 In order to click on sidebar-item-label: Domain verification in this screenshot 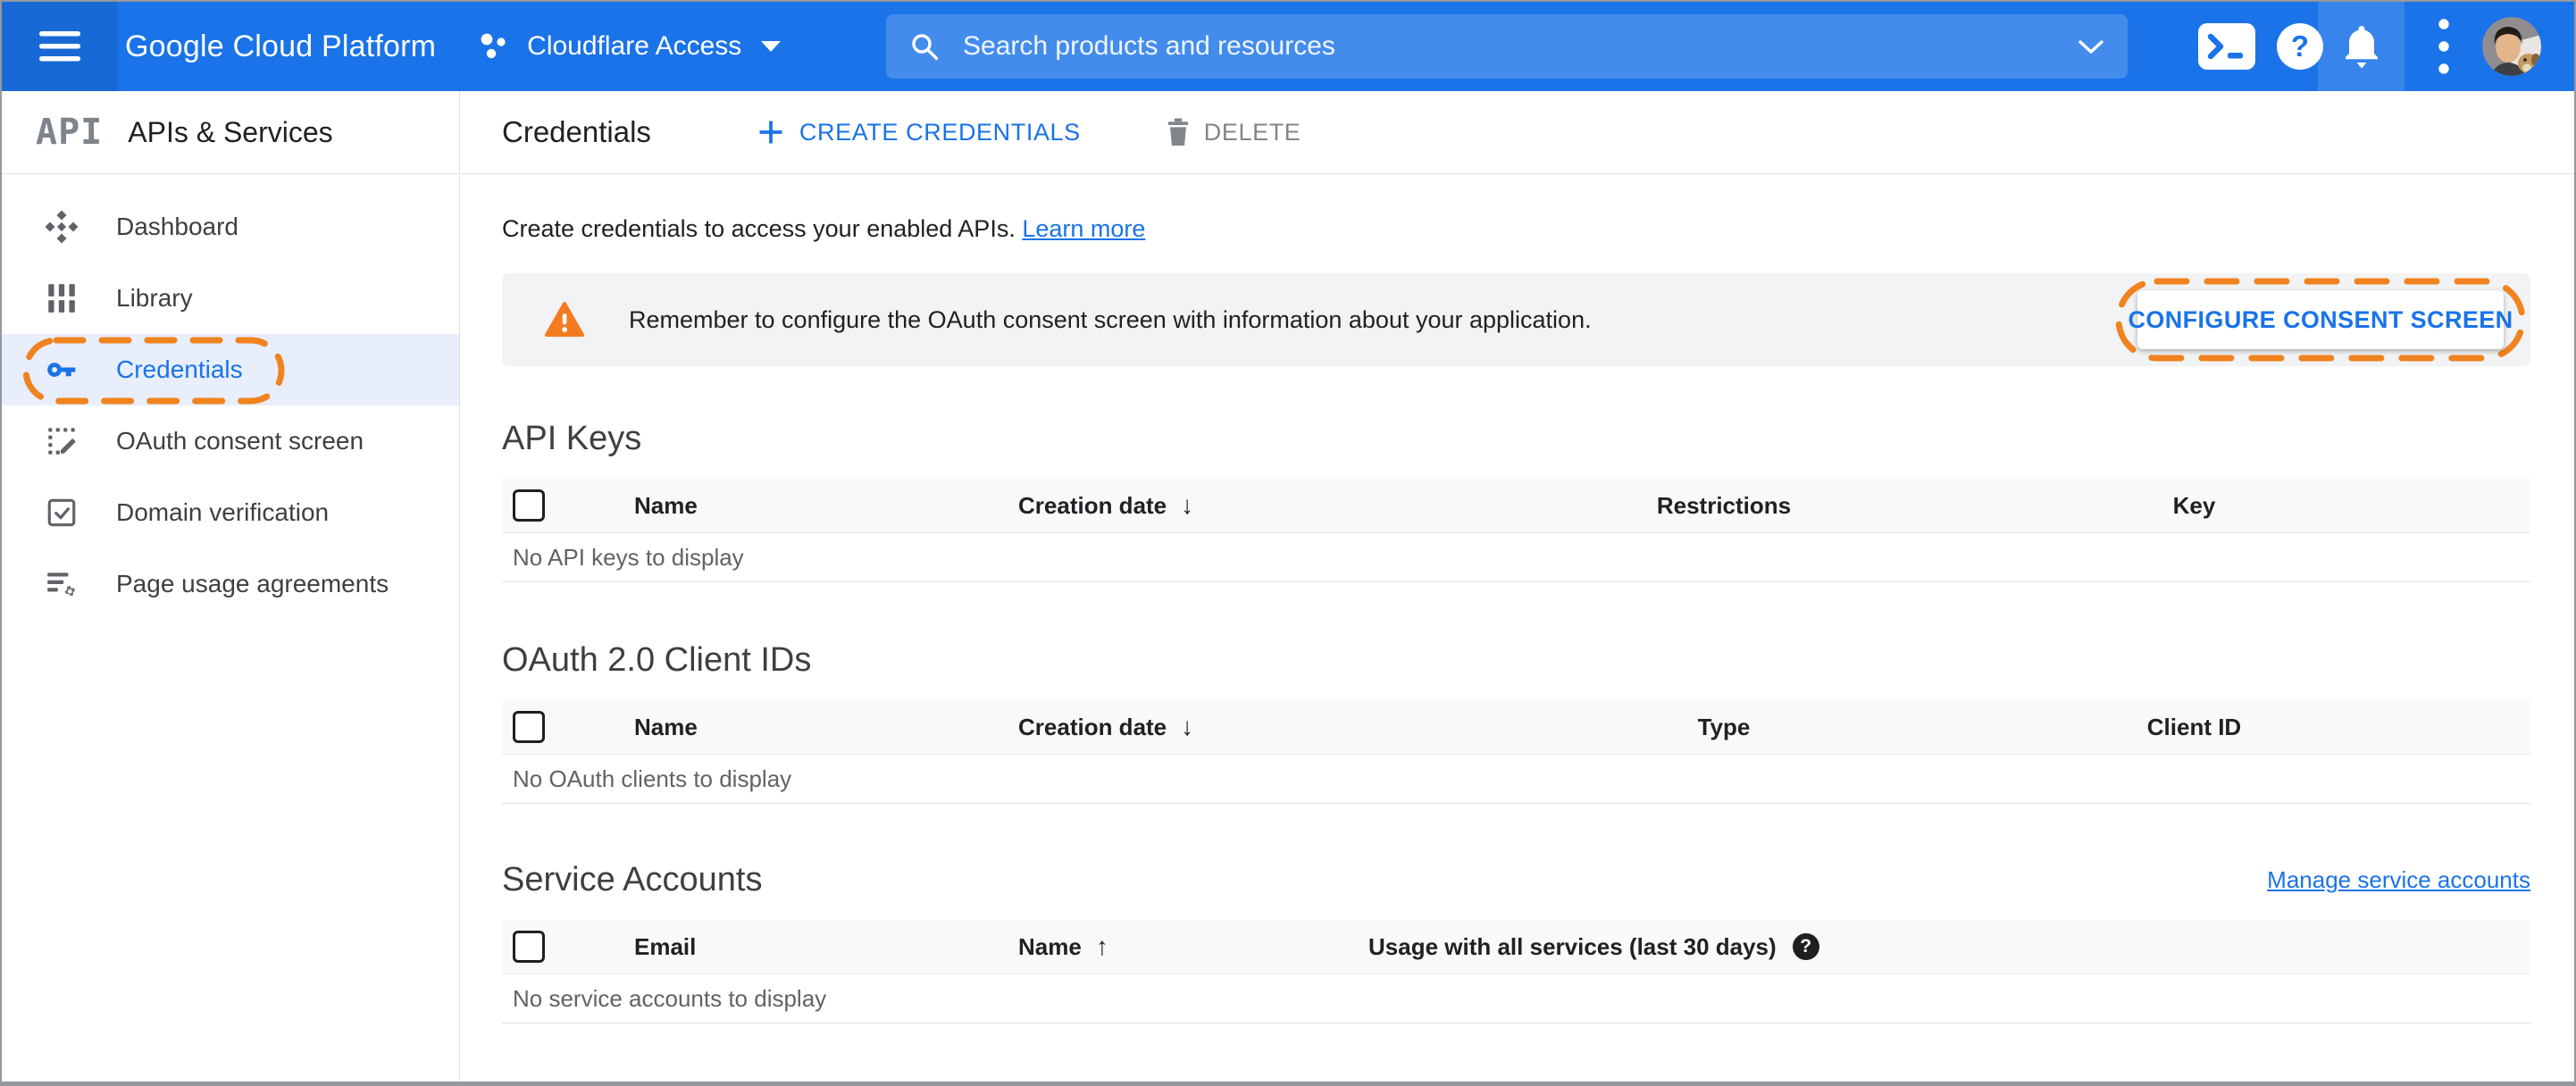, I will do `click(223, 512)`.